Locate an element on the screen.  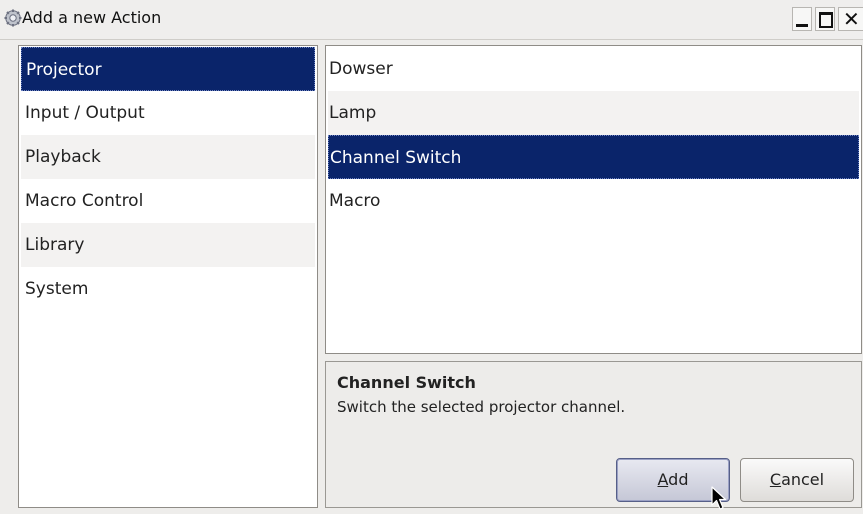
category-item-library: Library is located at coordinates (168, 245).